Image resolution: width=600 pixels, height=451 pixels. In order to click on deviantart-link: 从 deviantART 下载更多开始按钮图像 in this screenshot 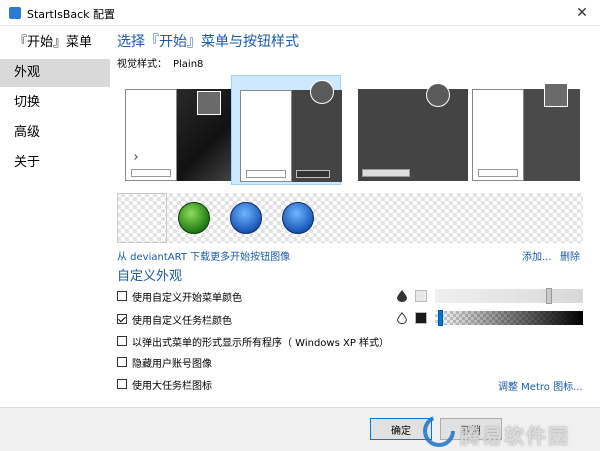, I will do `click(203, 255)`.